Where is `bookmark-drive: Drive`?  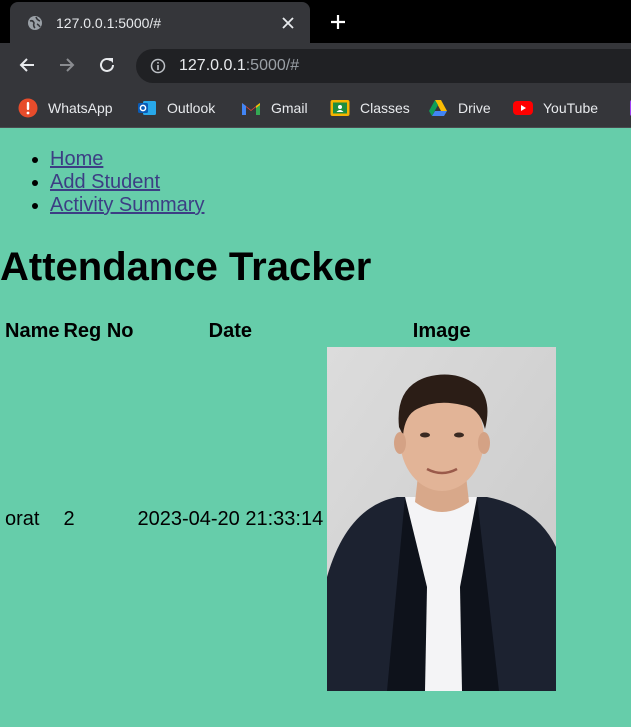
bookmark-drive: Drive is located at coordinates (459, 108).